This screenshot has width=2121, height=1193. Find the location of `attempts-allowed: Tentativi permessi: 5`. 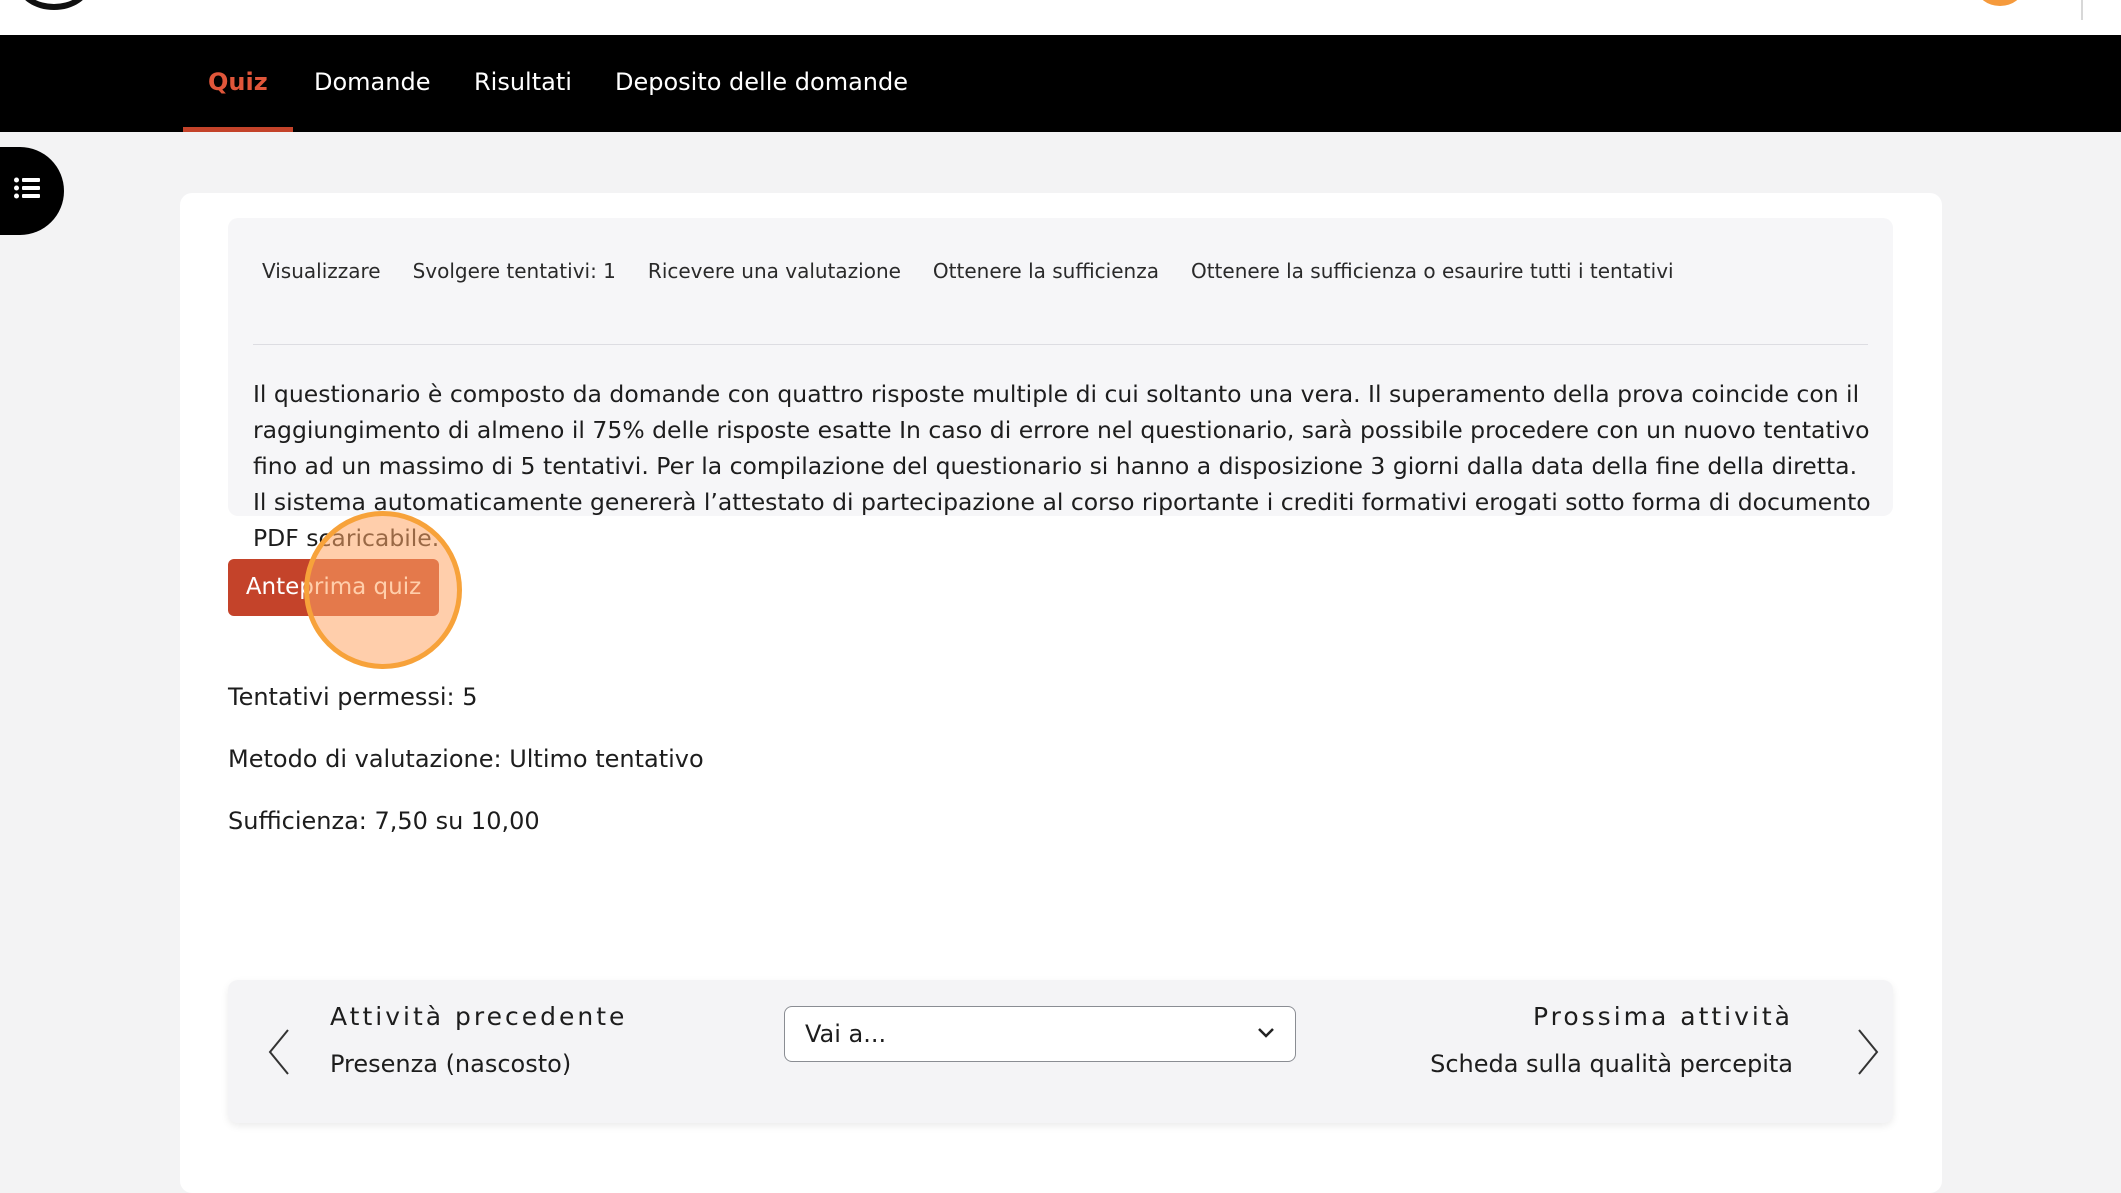

attempts-allowed: Tentativi permessi: 5 is located at coordinates (353, 697).